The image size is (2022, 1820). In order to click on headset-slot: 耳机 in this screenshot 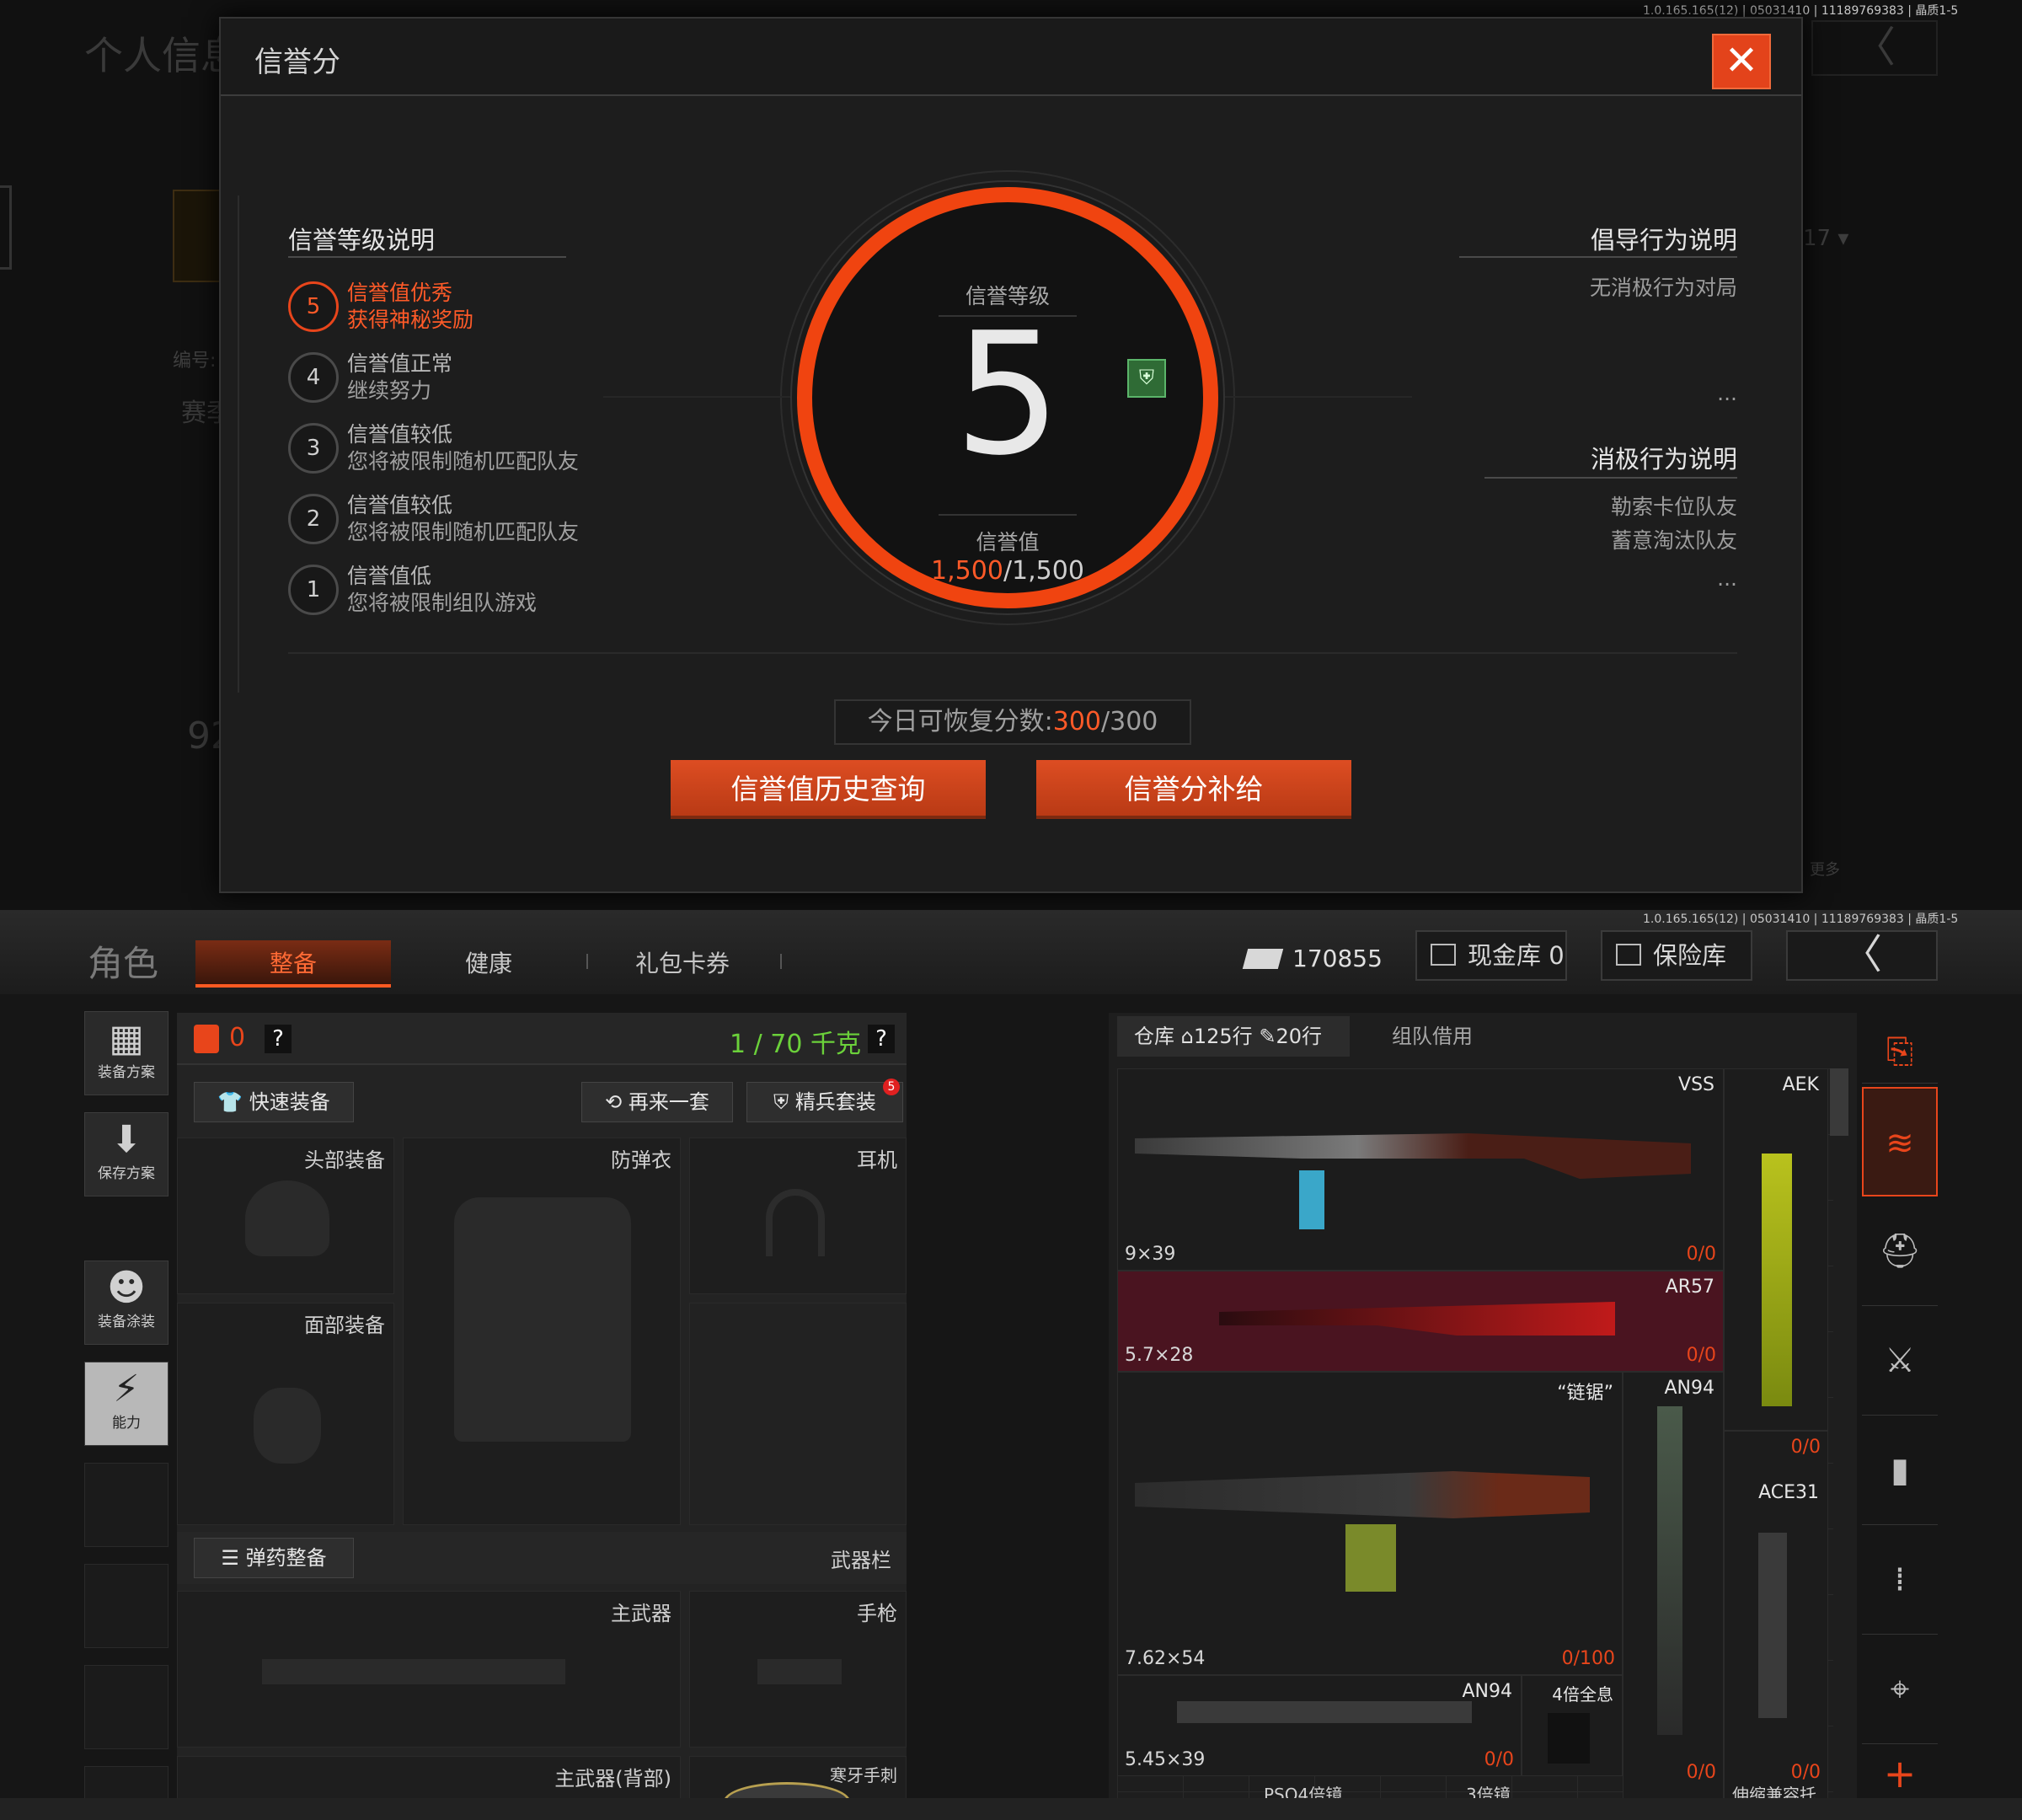, I will do `click(798, 1216)`.